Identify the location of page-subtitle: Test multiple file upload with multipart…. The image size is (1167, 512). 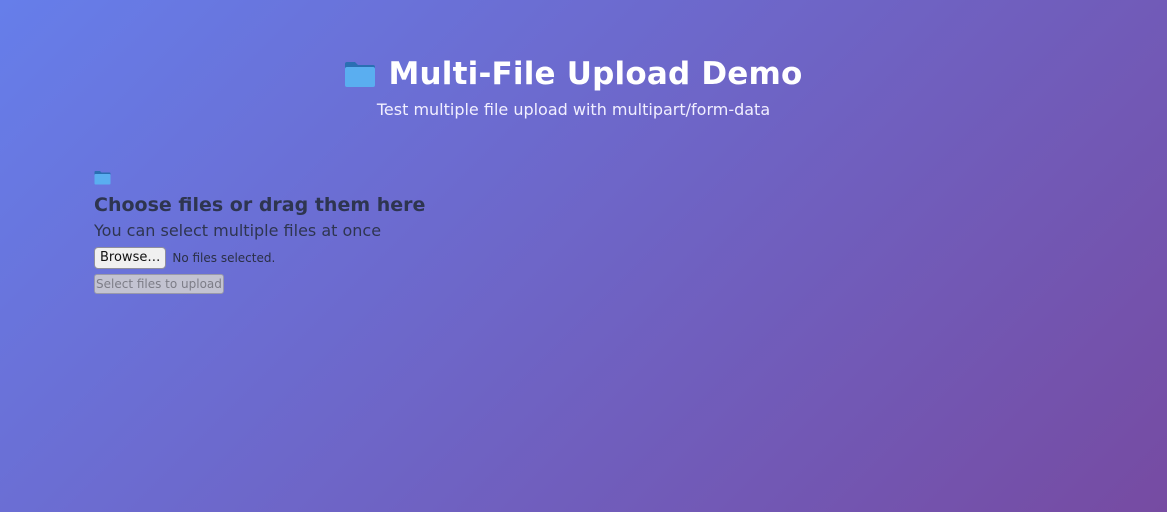
(573, 109).